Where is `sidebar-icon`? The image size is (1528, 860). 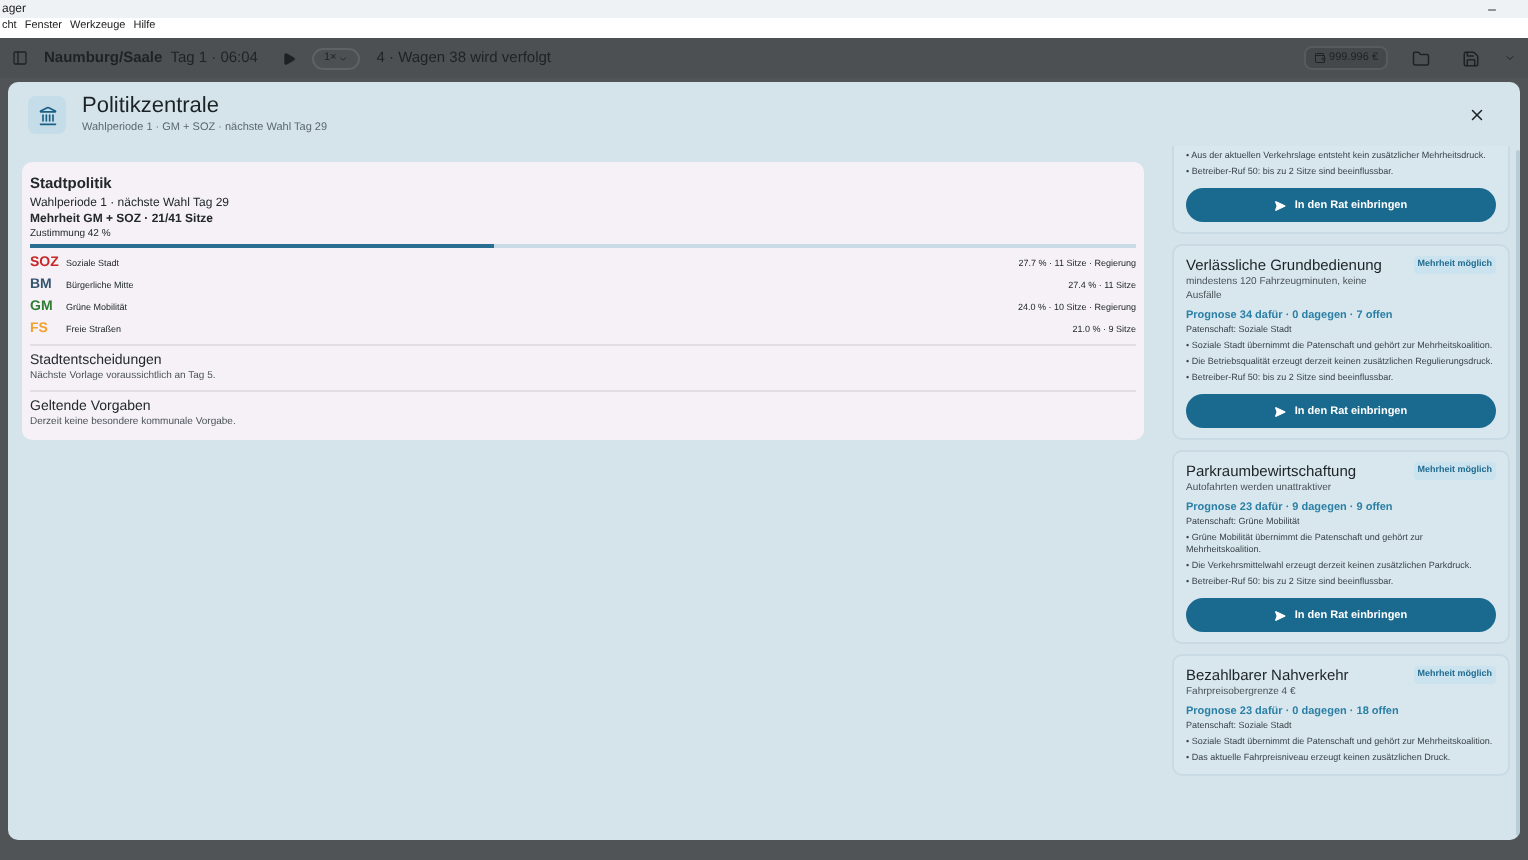
sidebar-icon is located at coordinates (20, 58).